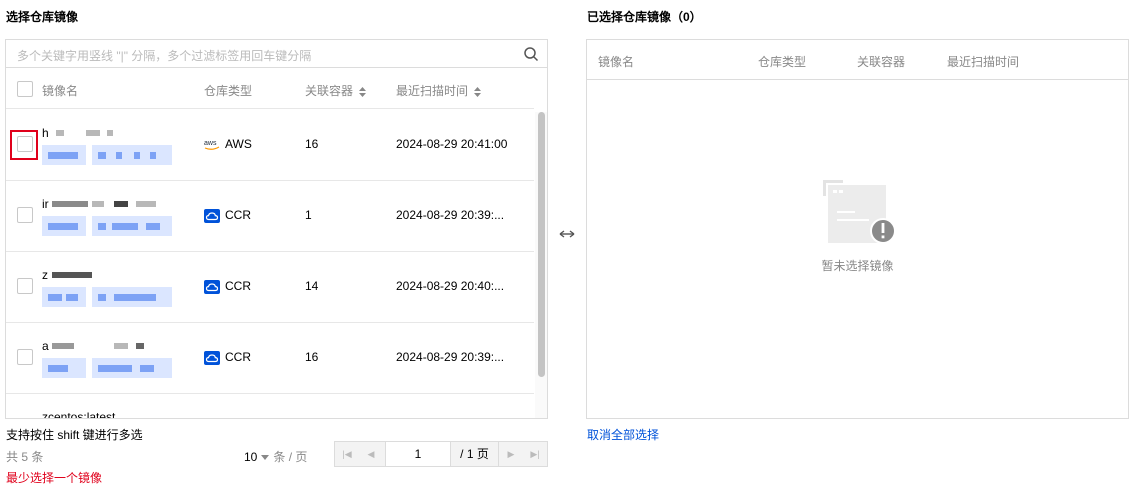 The height and width of the screenshot is (493, 1136). What do you see at coordinates (432, 91) in the screenshot?
I see `col-last-scan-label: 最近扫描时间` at bounding box center [432, 91].